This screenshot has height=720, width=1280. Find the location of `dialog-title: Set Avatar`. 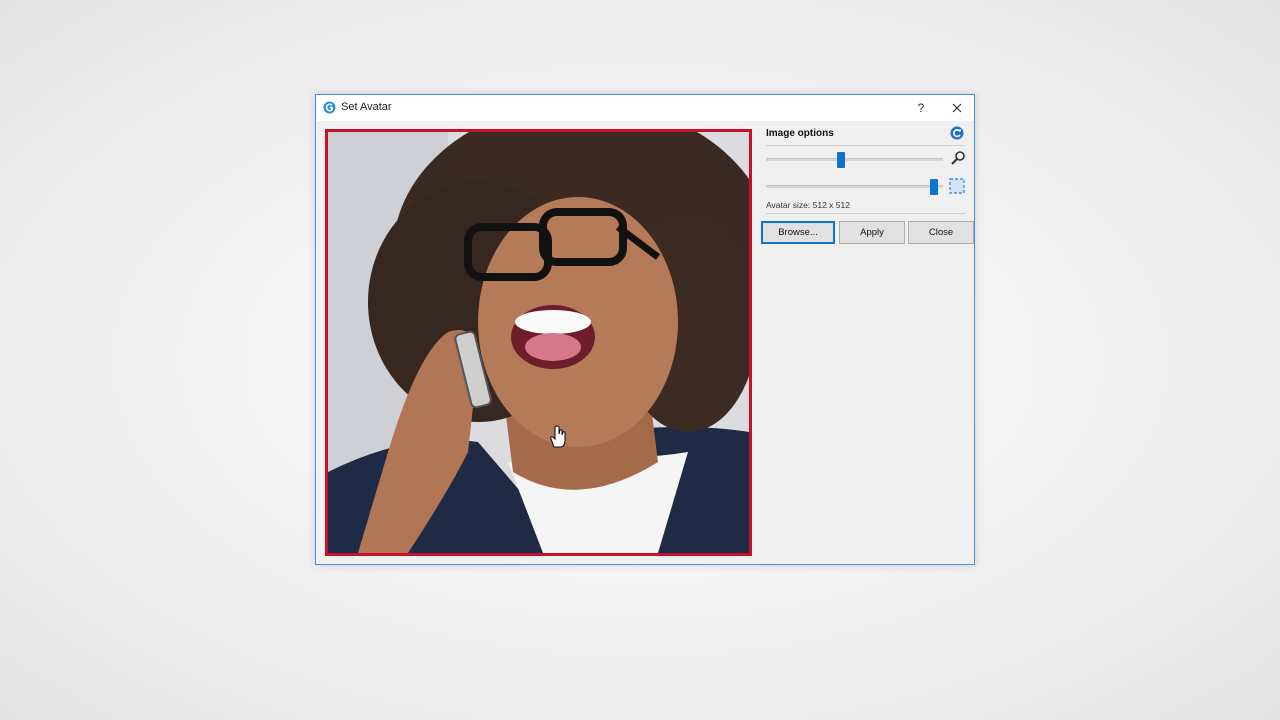

dialog-title: Set Avatar is located at coordinates (366, 107).